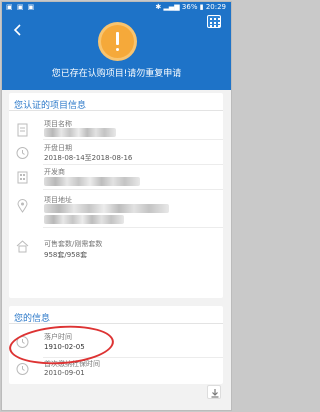 The image size is (320, 412). I want to click on document-icon, so click(22, 130).